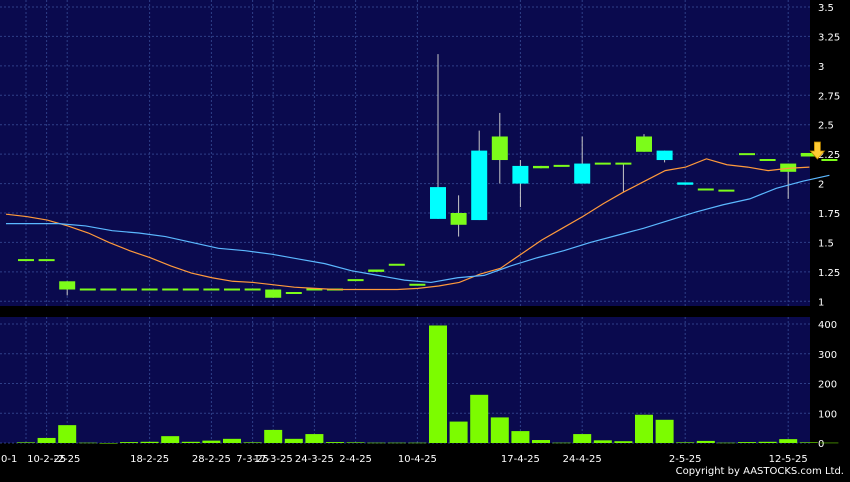 This screenshot has height=482, width=850. Describe the element at coordinates (759, 471) in the screenshot. I see `copyright-text: Copyright by AASTOCKS.com Ltd.` at that location.